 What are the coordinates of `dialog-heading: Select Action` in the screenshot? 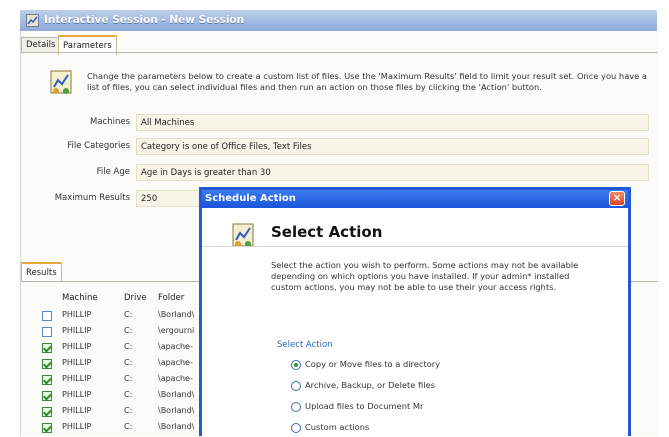 It's located at (327, 232).